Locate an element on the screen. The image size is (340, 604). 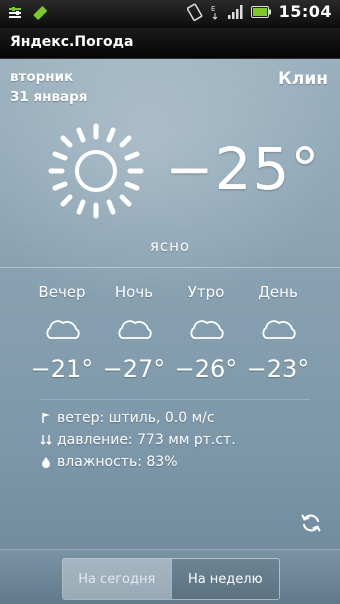
period-morning: Утро −26° is located at coordinates (206, 333).